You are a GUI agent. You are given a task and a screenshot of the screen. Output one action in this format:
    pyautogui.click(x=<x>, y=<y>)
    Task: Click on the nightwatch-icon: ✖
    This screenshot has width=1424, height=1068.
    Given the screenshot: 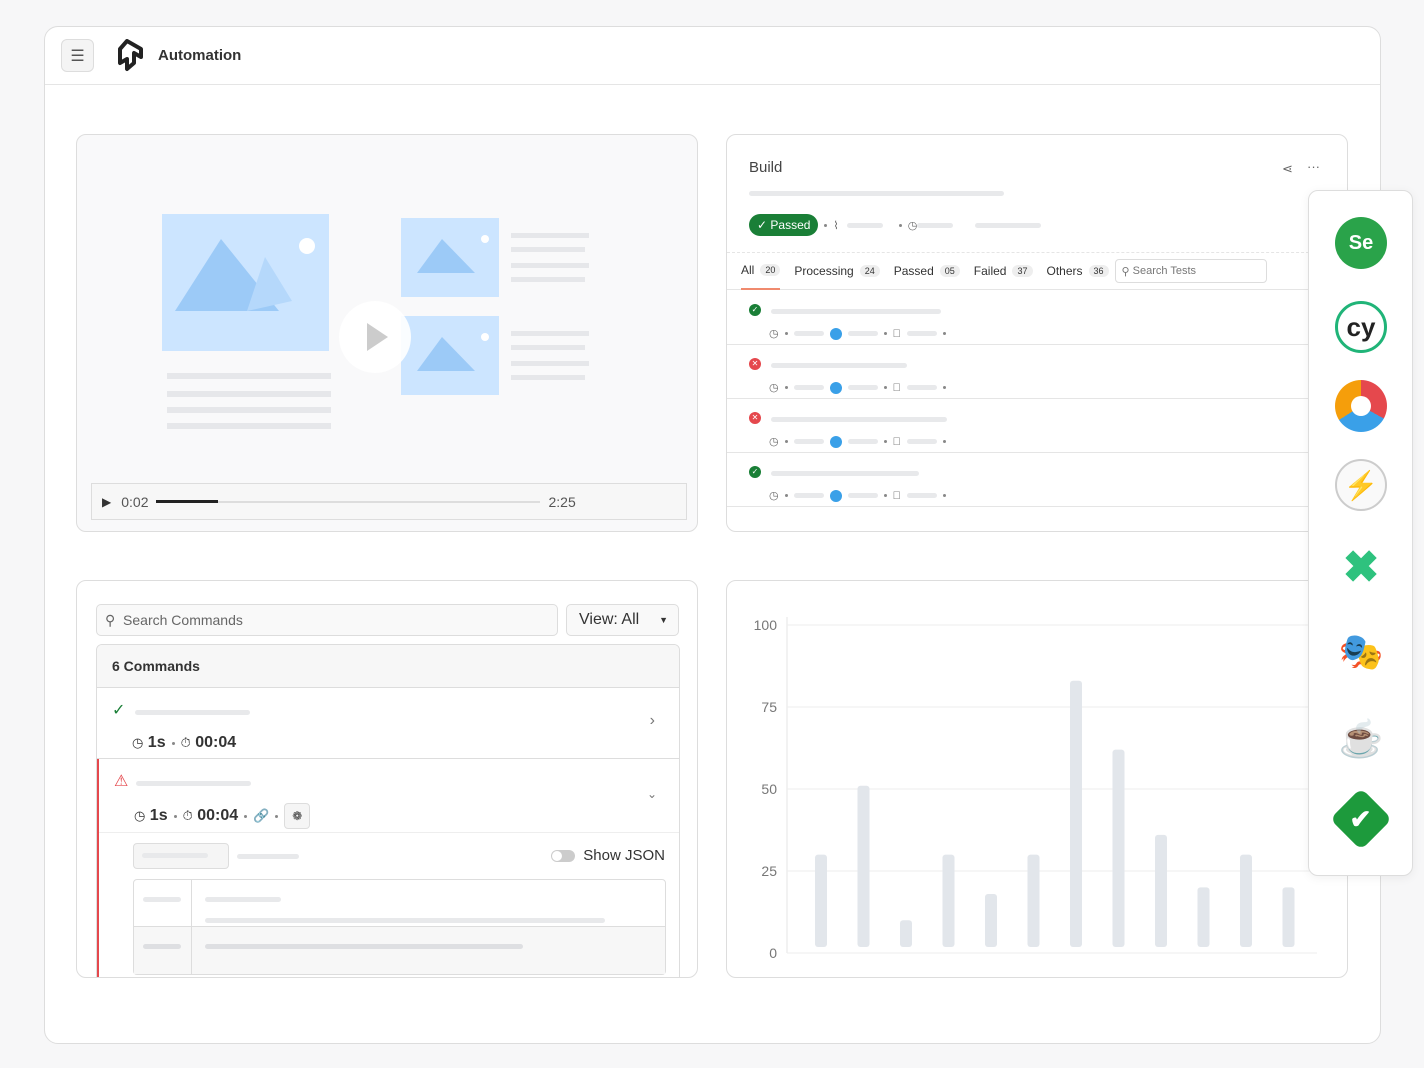 What is the action you would take?
    pyautogui.click(x=1361, y=567)
    